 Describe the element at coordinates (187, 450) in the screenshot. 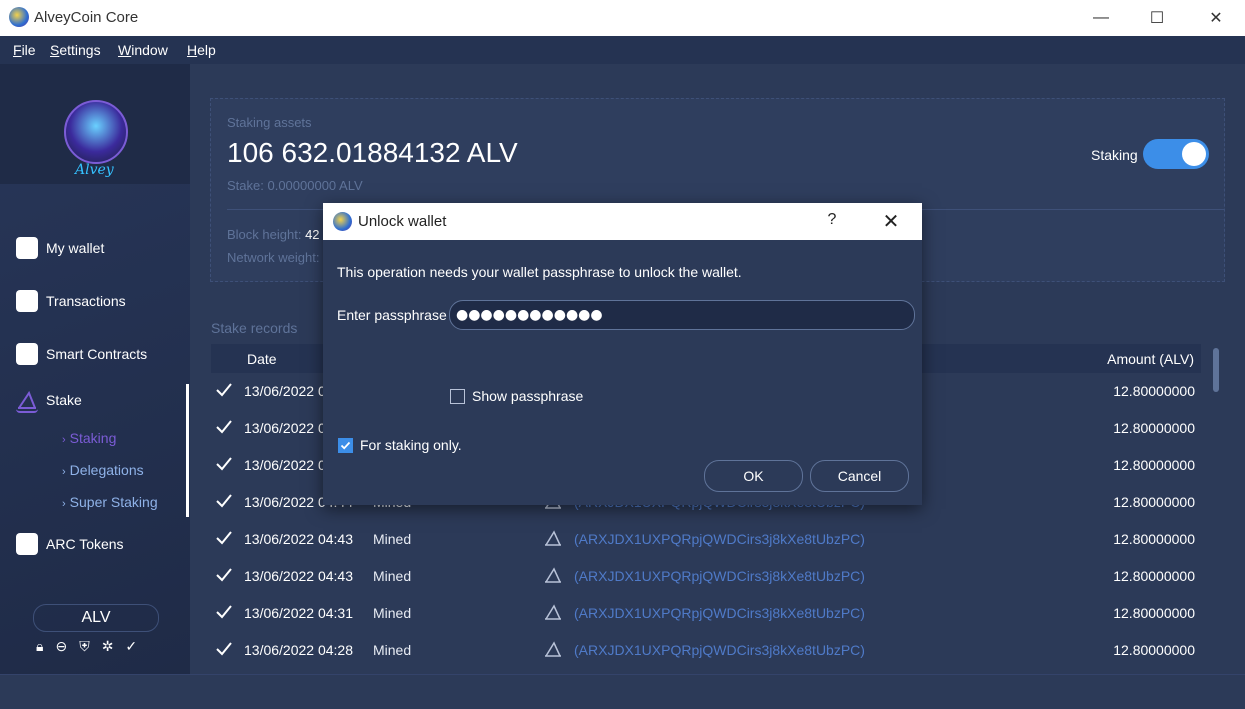

I see `active-indicator` at that location.